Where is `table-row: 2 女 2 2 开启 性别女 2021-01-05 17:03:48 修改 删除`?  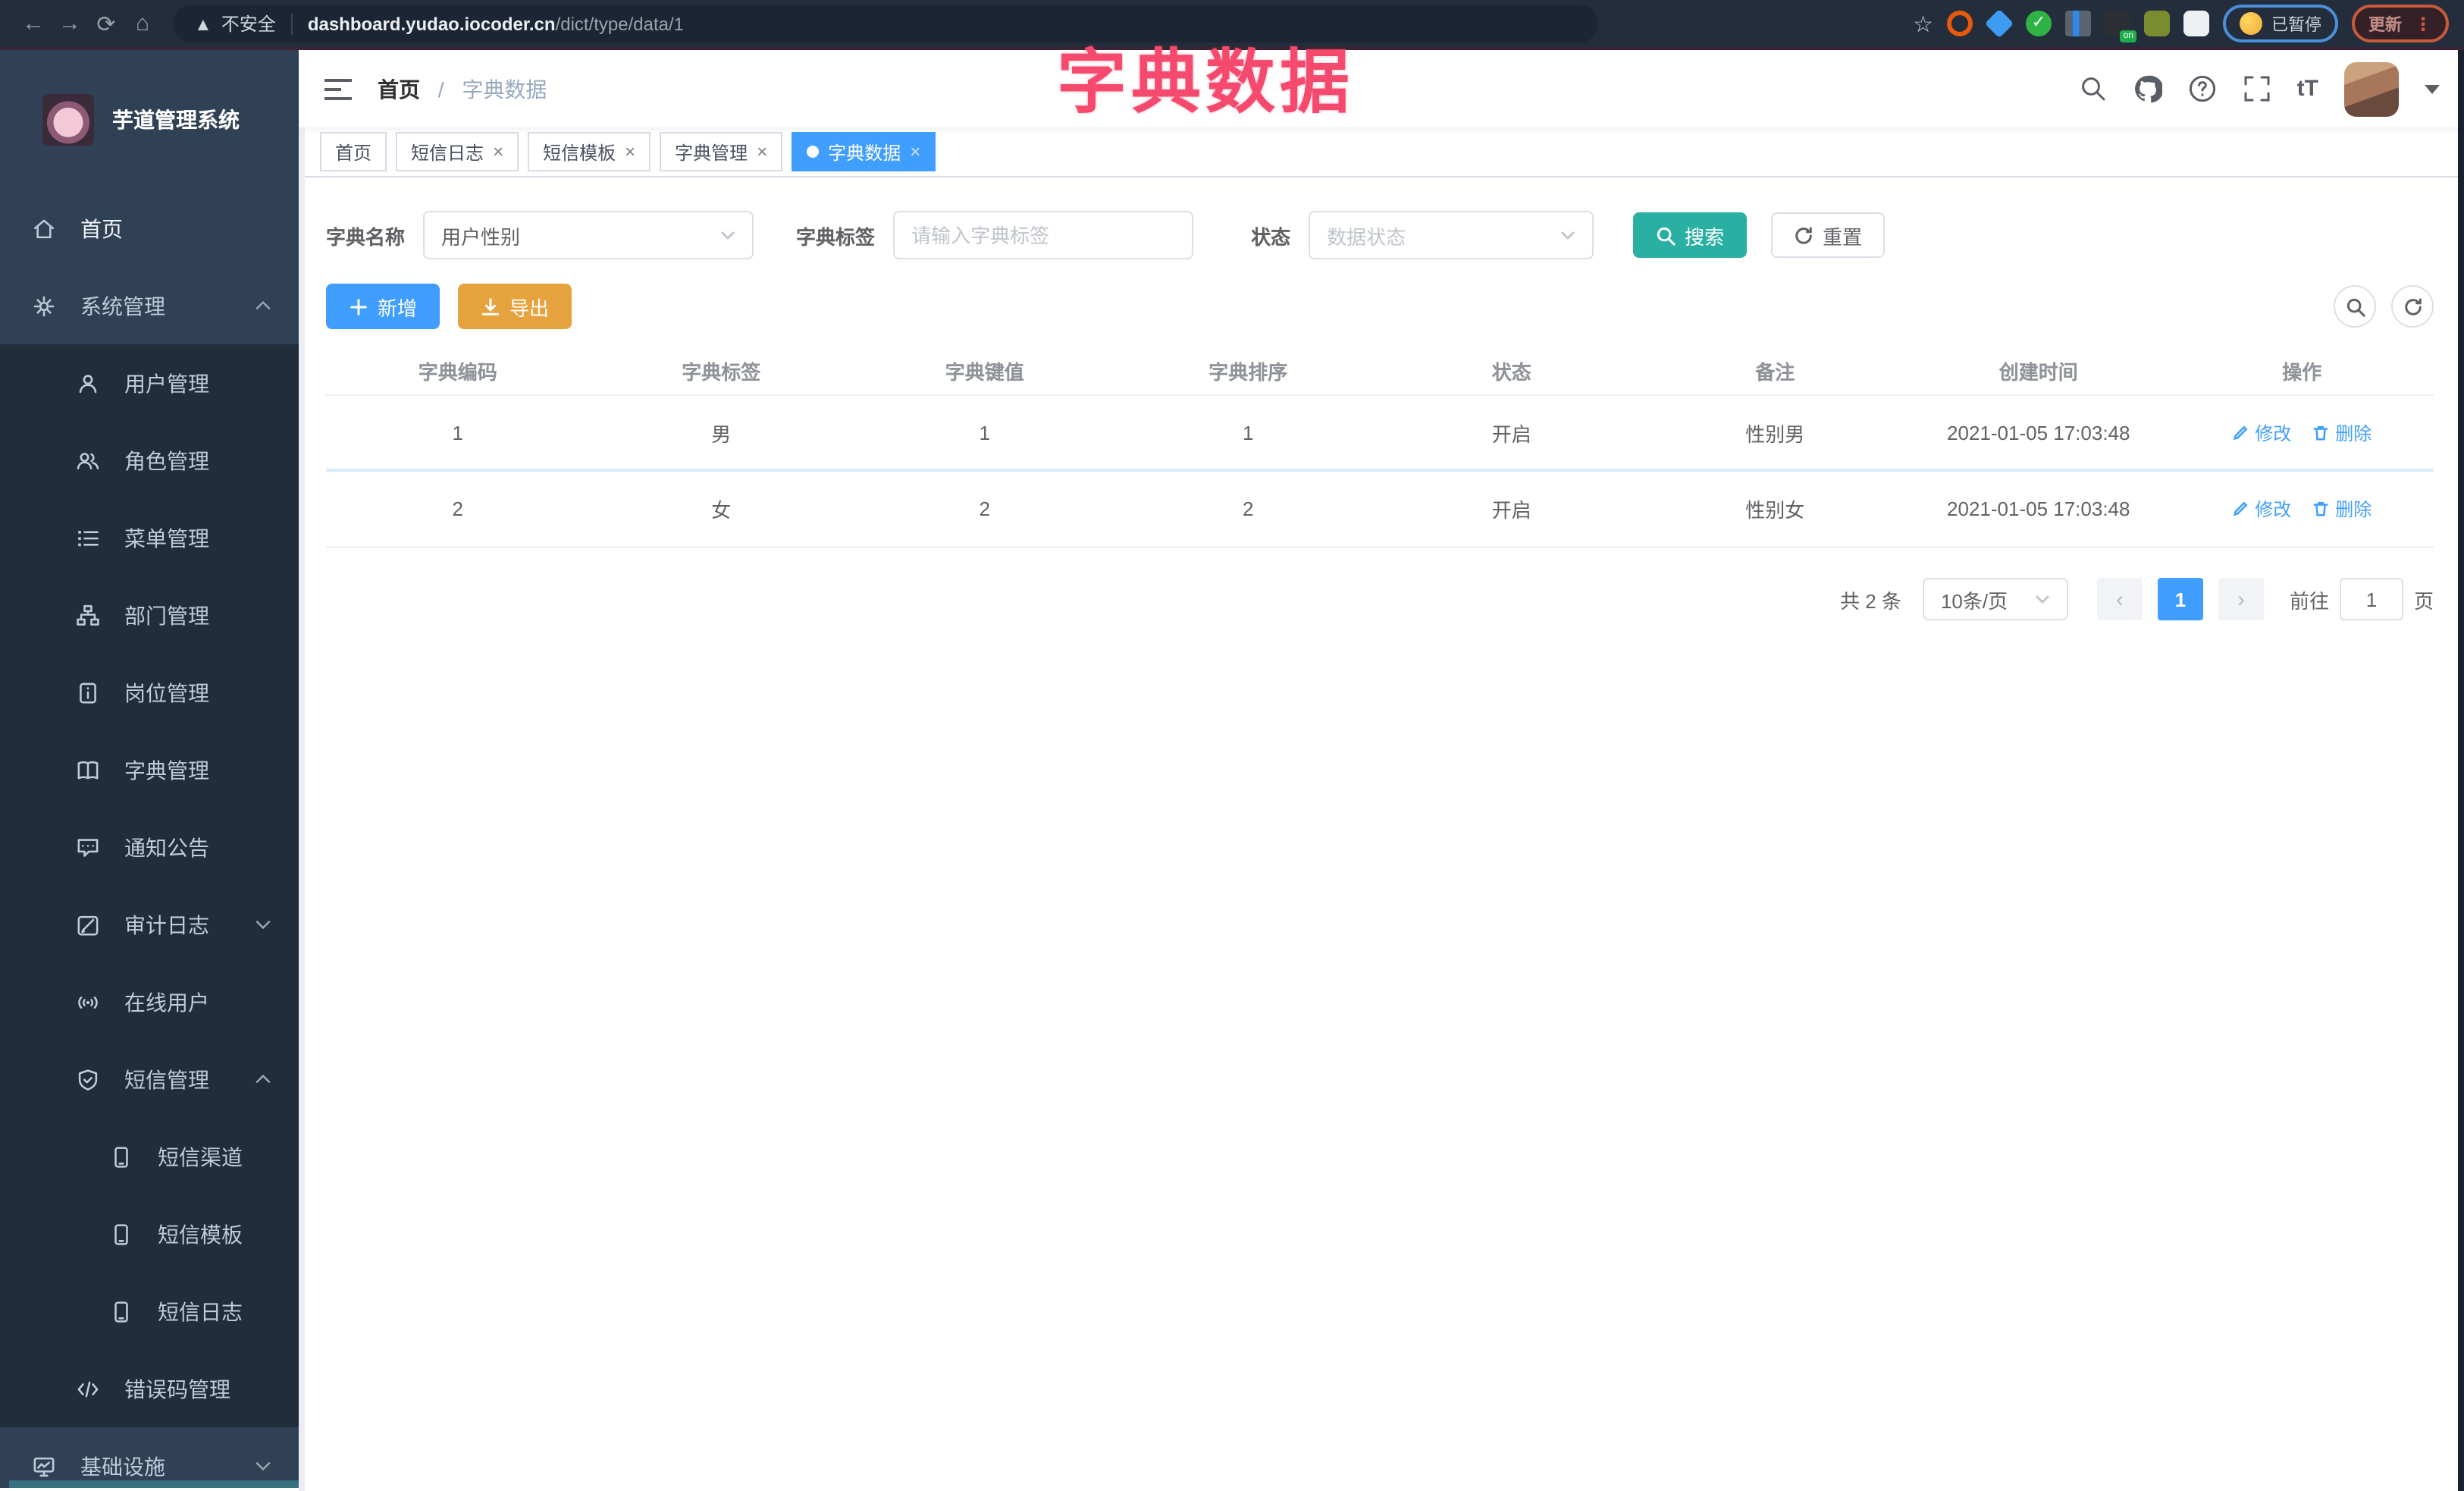
table-row: 2 女 2 2 开启 性别女 2021-01-05 17:03:48 修改 删除 is located at coordinates (1380, 510).